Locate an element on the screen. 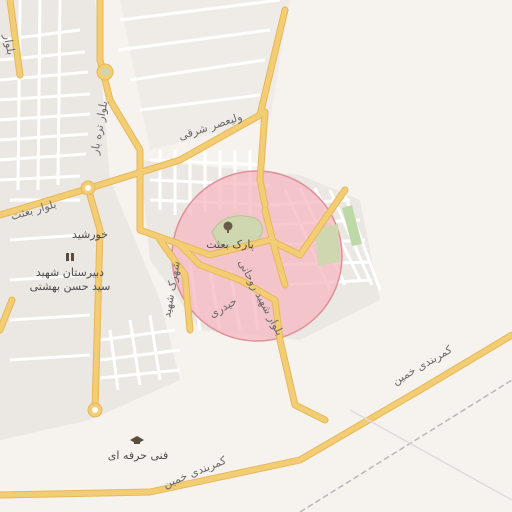 This screenshot has width=512, height=512. poi-label-school-line2: سید حسن بهشتی is located at coordinates (70, 286).